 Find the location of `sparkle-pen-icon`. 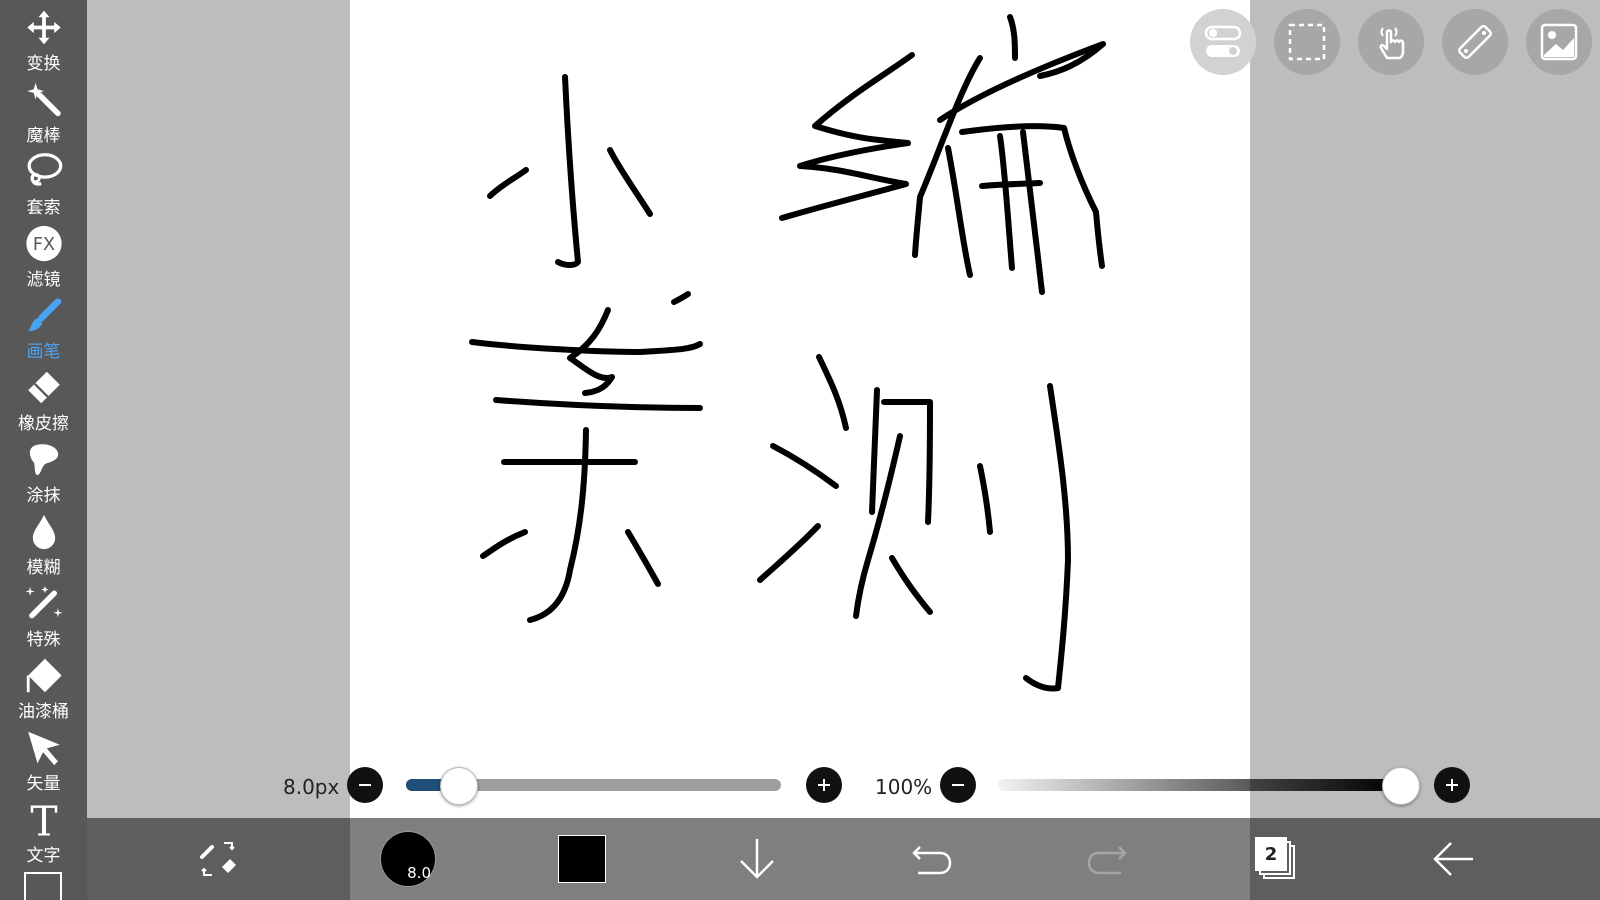

sparkle-pen-icon is located at coordinates (43, 602).